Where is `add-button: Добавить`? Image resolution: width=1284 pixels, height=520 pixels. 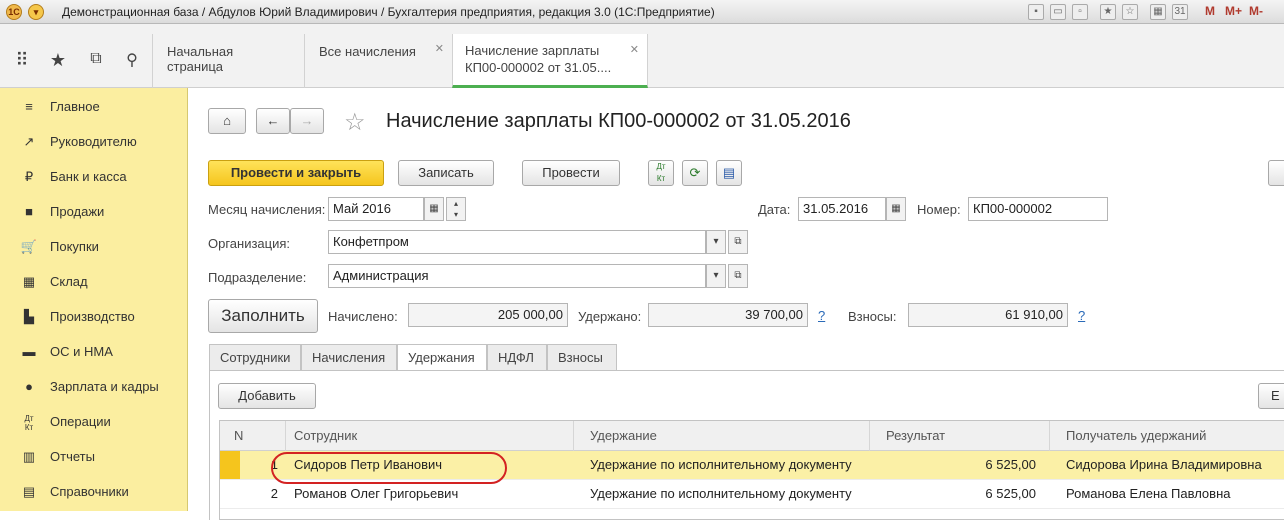
add-button: Добавить is located at coordinates (267, 396).